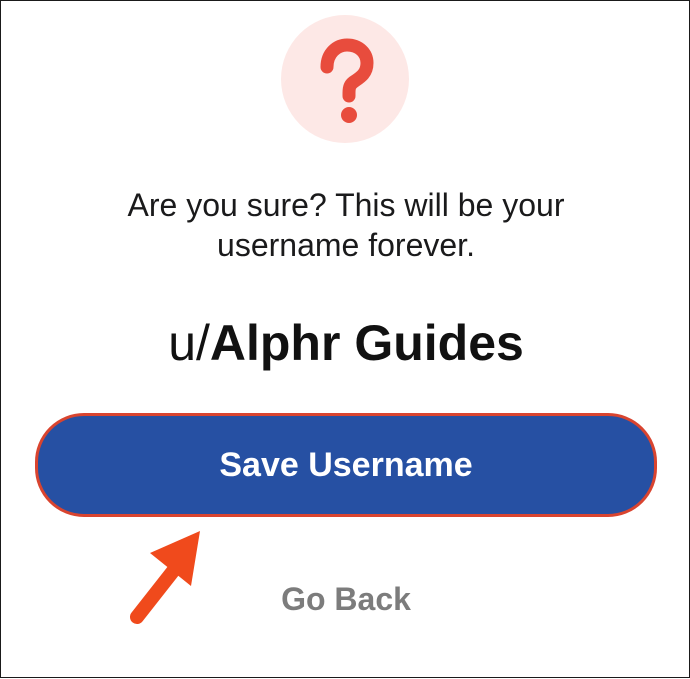 This screenshot has width=690, height=679. I want to click on question-mark-icon, so click(347, 80).